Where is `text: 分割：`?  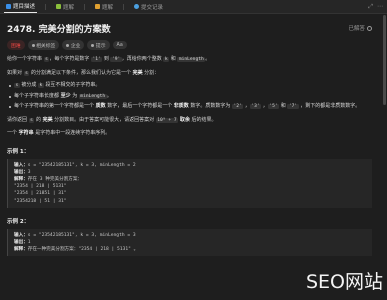
text: 分割： is located at coordinates (151, 72).